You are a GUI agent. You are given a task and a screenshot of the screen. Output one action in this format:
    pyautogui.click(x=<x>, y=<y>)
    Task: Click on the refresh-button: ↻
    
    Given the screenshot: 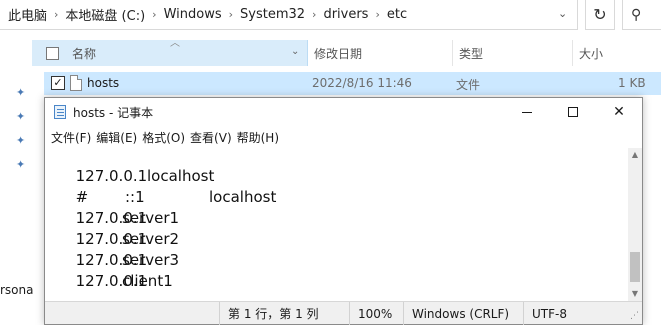 What is the action you would take?
    pyautogui.click(x=600, y=15)
    